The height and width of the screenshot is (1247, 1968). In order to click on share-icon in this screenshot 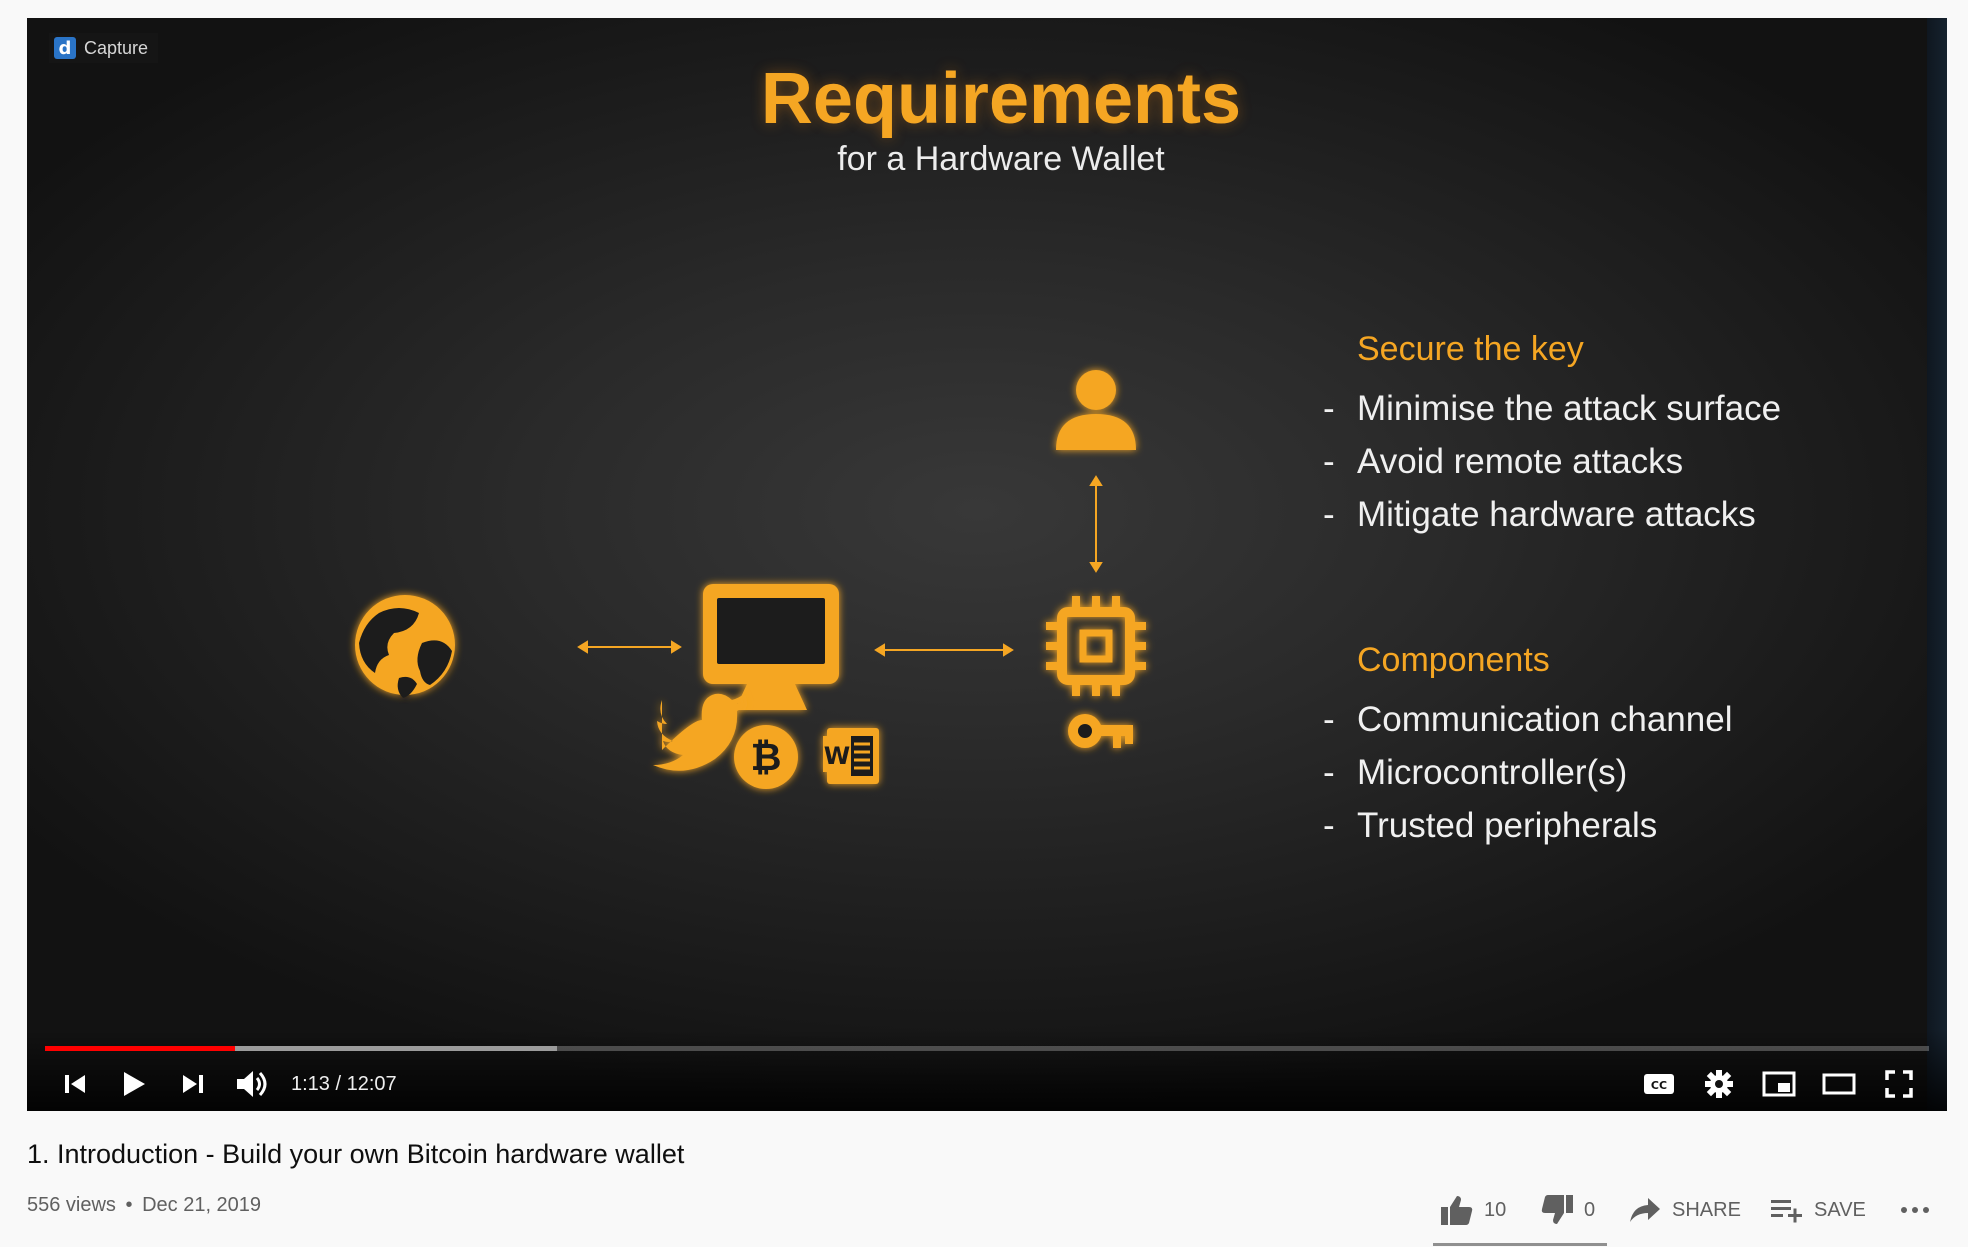, I will do `click(1645, 1210)`.